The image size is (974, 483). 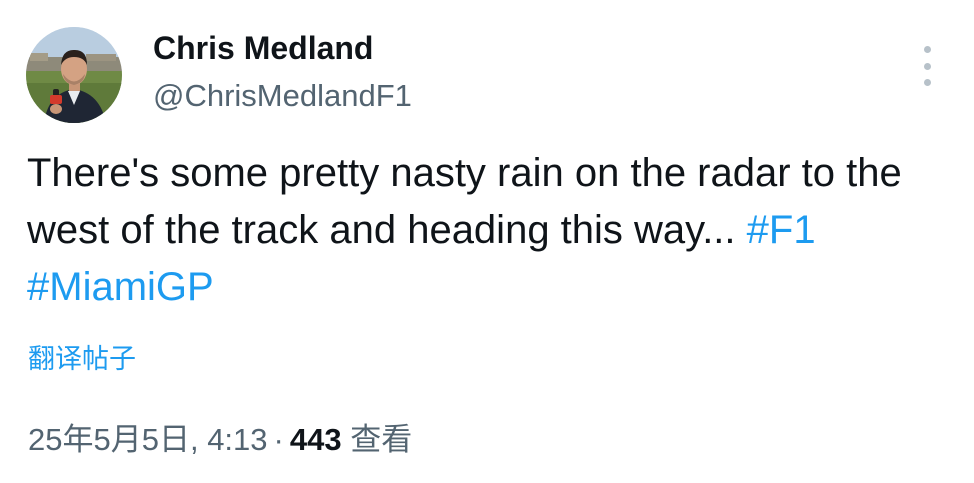 I want to click on profile-photo, so click(x=74, y=75).